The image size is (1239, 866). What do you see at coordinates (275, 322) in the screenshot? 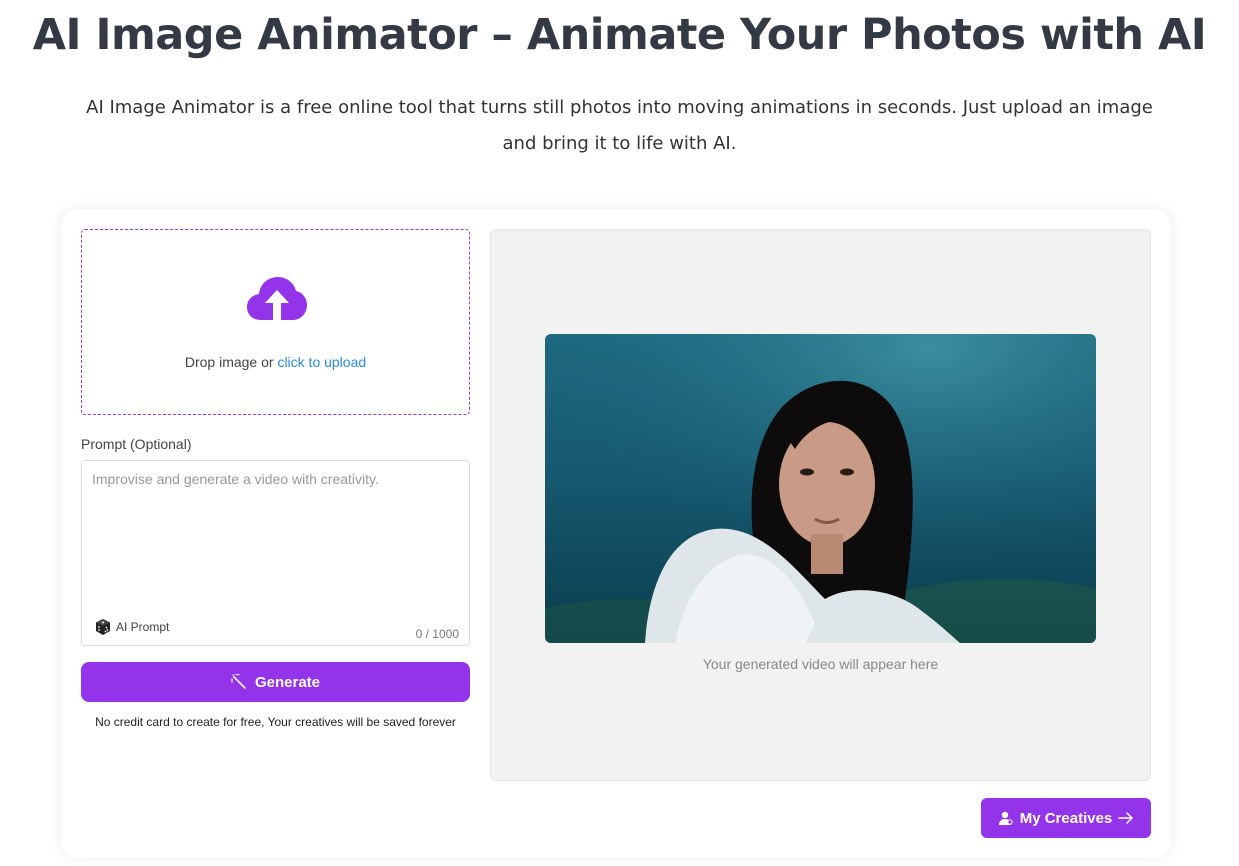
I see `image-upload-dropzone: Drop image or click to upload` at bounding box center [275, 322].